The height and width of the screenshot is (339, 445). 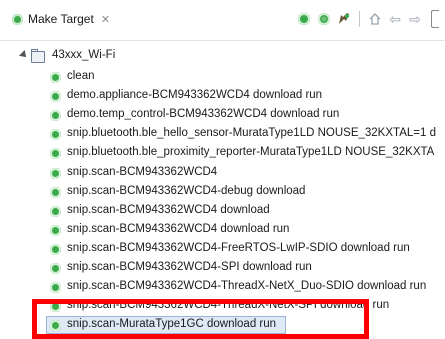 I want to click on home-icon, so click(x=375, y=19).